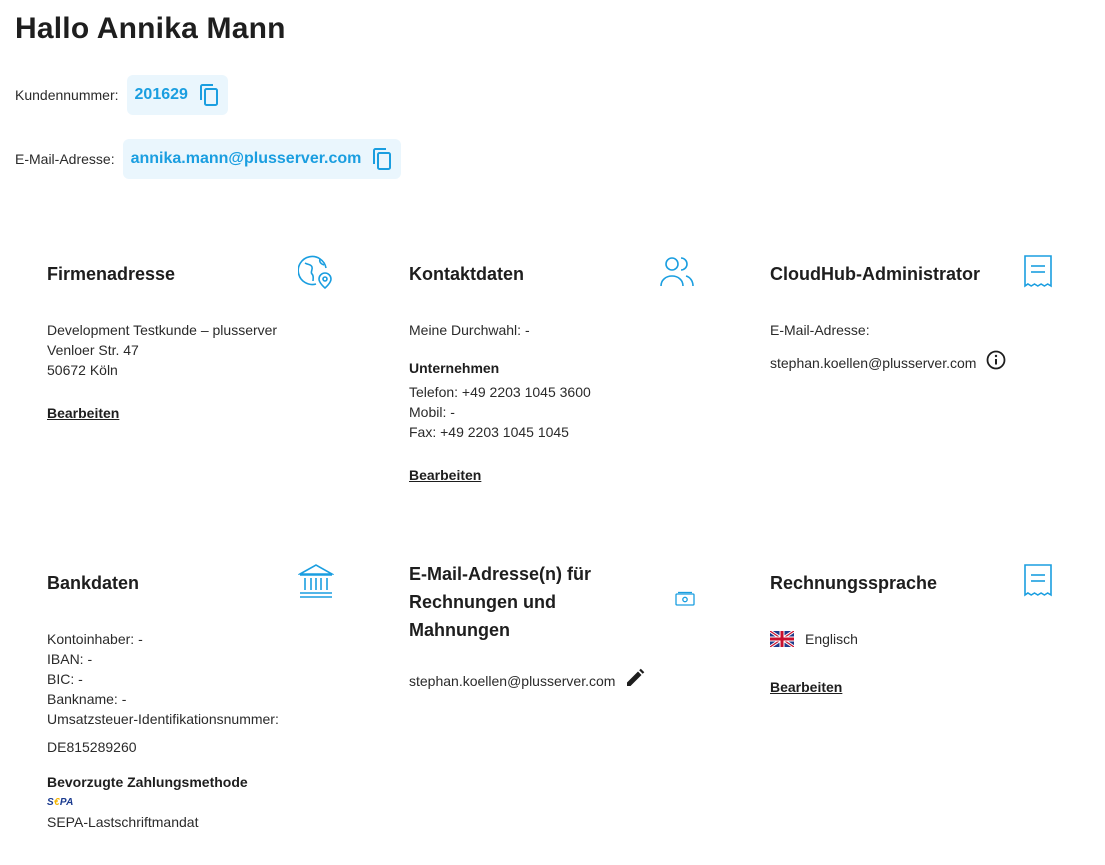 Image resolution: width=1105 pixels, height=865 pixels. What do you see at coordinates (93, 583) in the screenshot?
I see `card-title: Bankdaten` at bounding box center [93, 583].